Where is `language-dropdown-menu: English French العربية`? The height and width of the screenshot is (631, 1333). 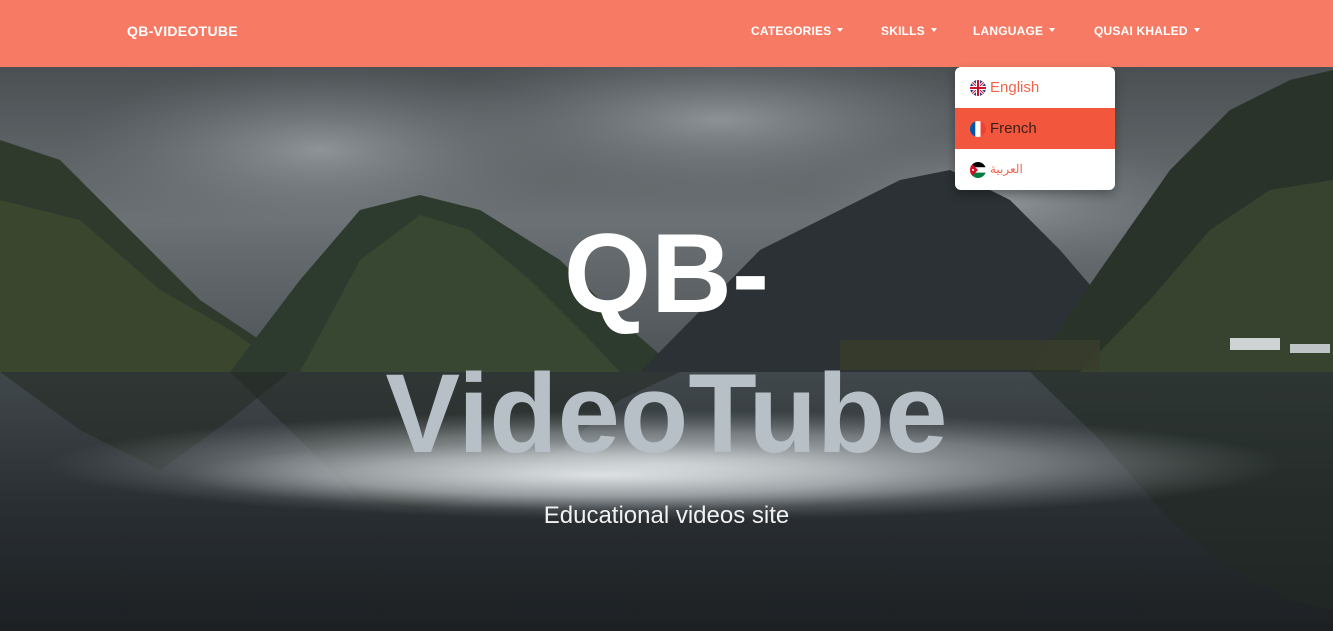 language-dropdown-menu: English French العربية is located at coordinates (1035, 128).